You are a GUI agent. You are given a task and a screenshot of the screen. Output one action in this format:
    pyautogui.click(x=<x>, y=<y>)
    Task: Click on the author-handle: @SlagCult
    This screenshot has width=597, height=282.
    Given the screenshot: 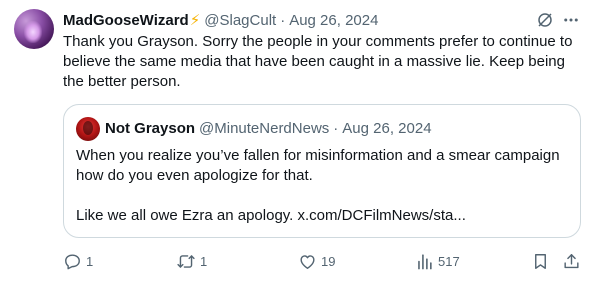 What is the action you would take?
    pyautogui.click(x=240, y=20)
    